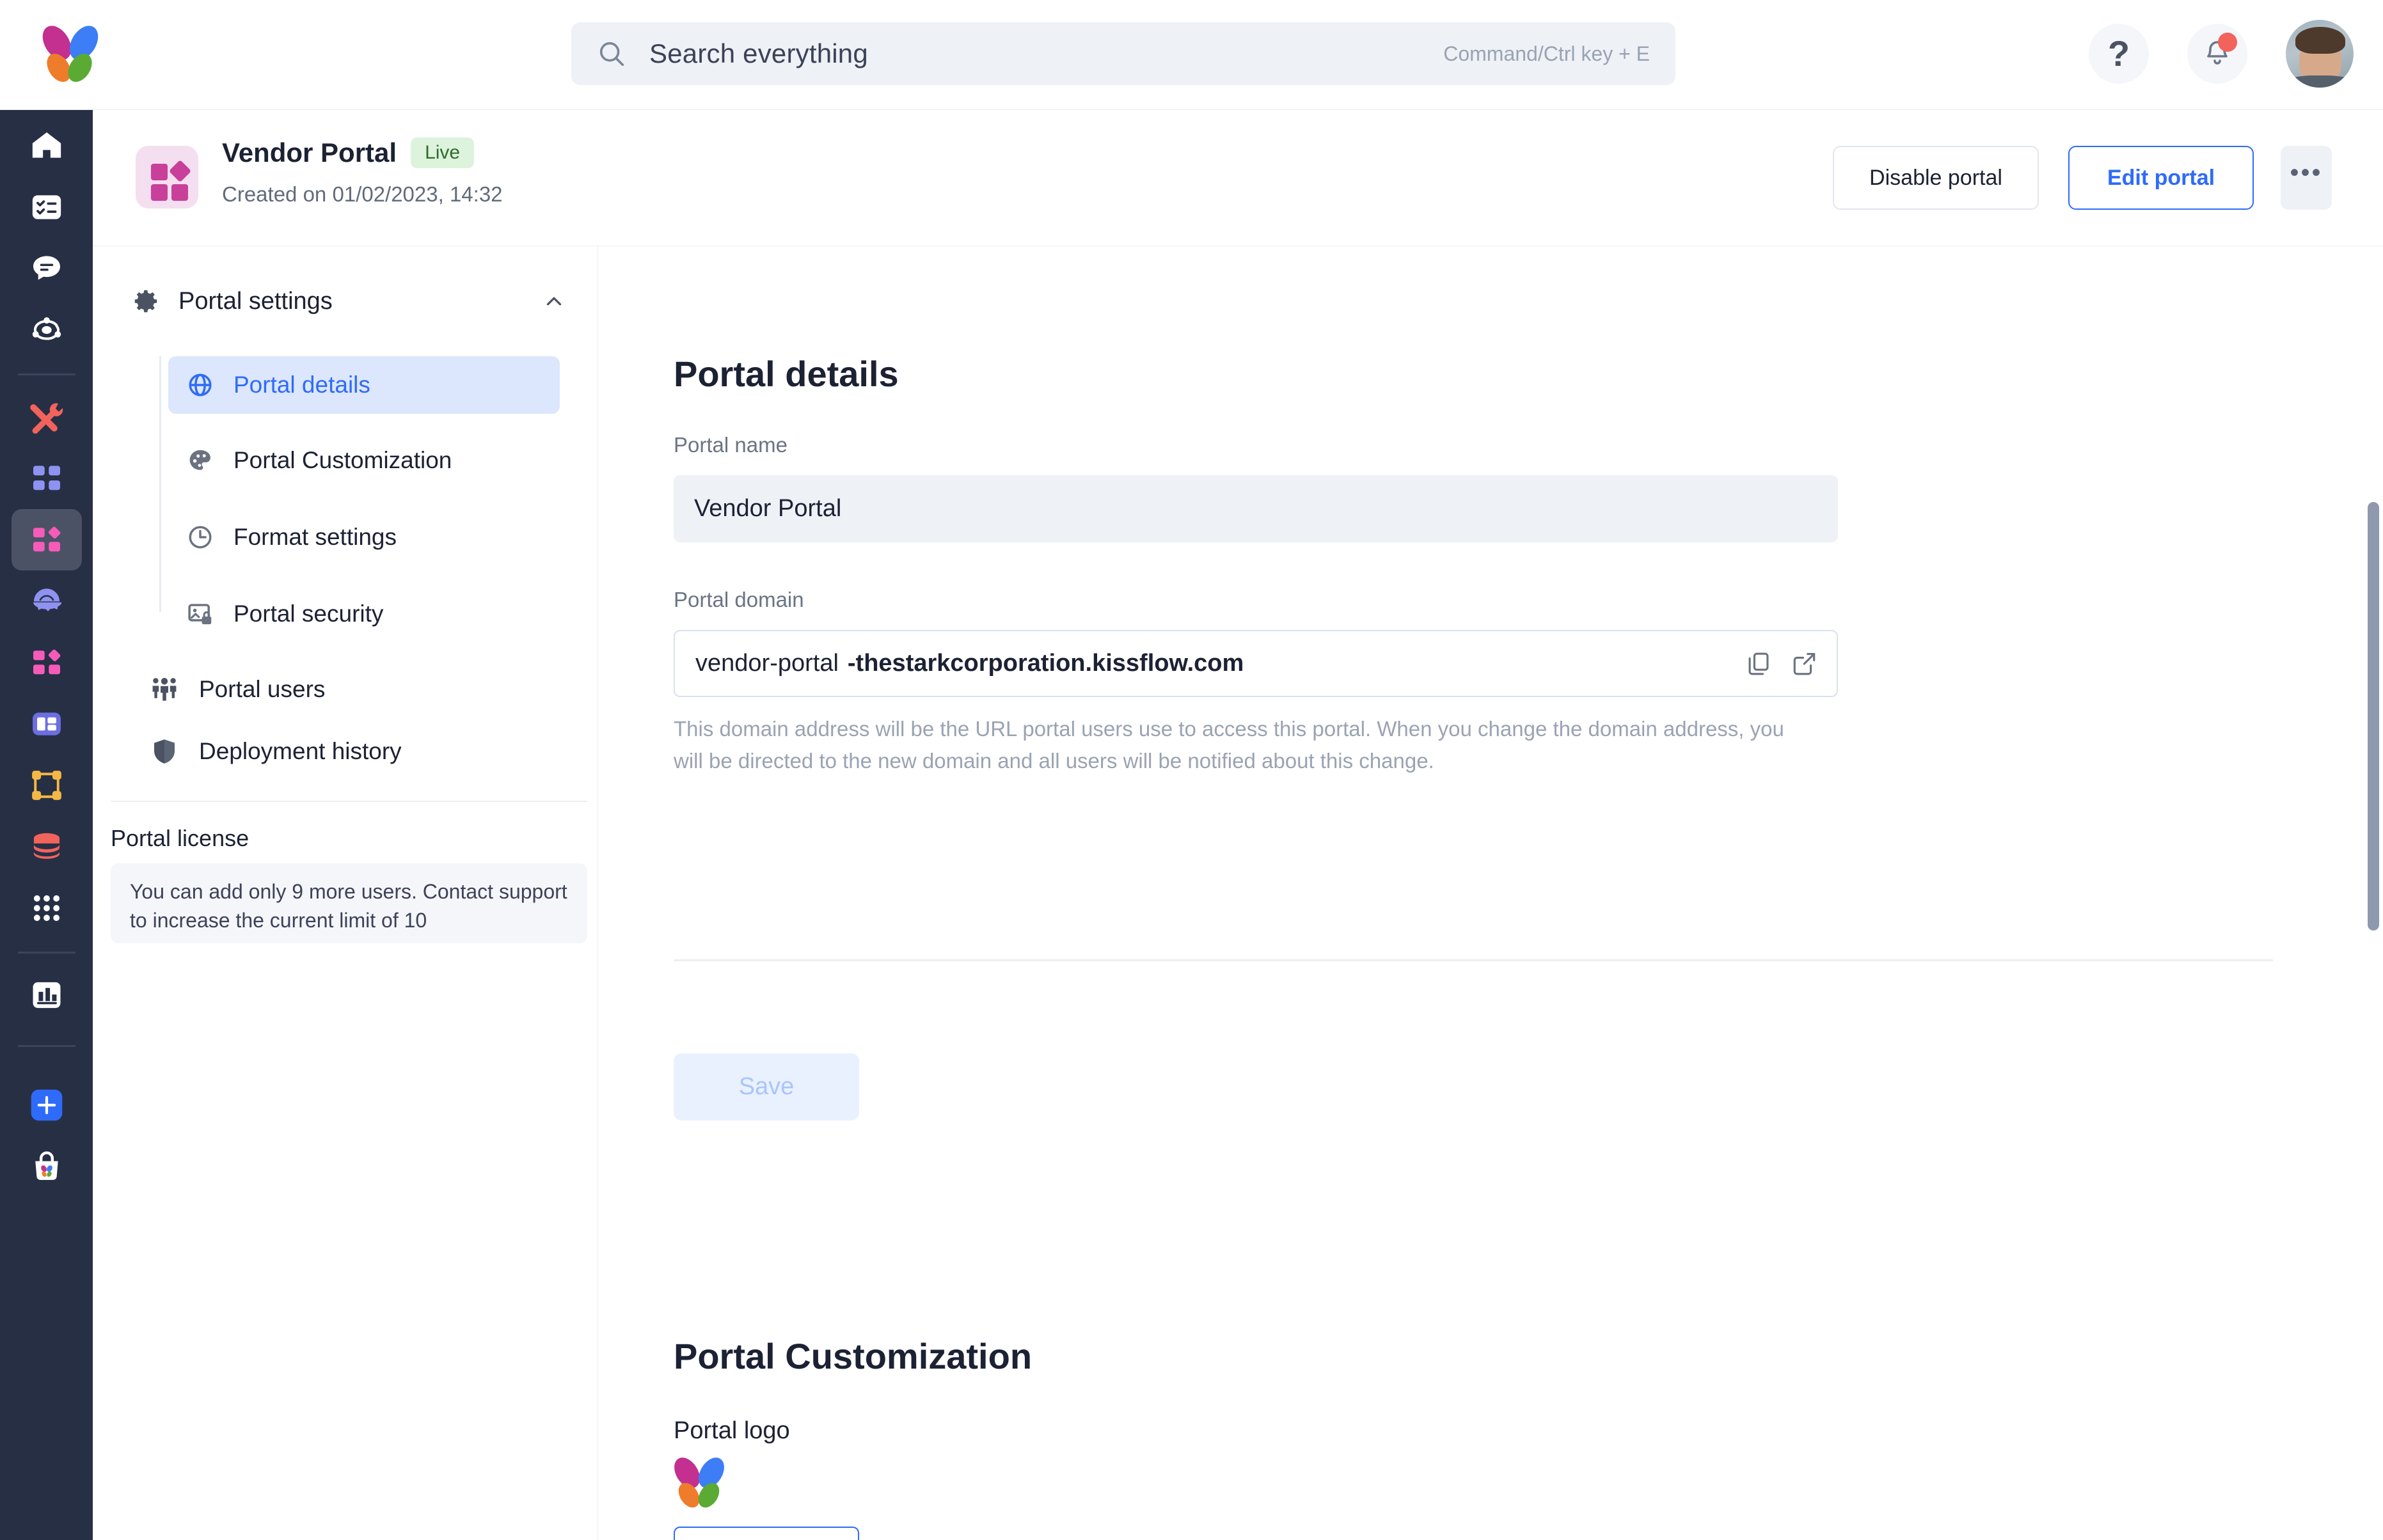  I want to click on home-icon, so click(46, 145).